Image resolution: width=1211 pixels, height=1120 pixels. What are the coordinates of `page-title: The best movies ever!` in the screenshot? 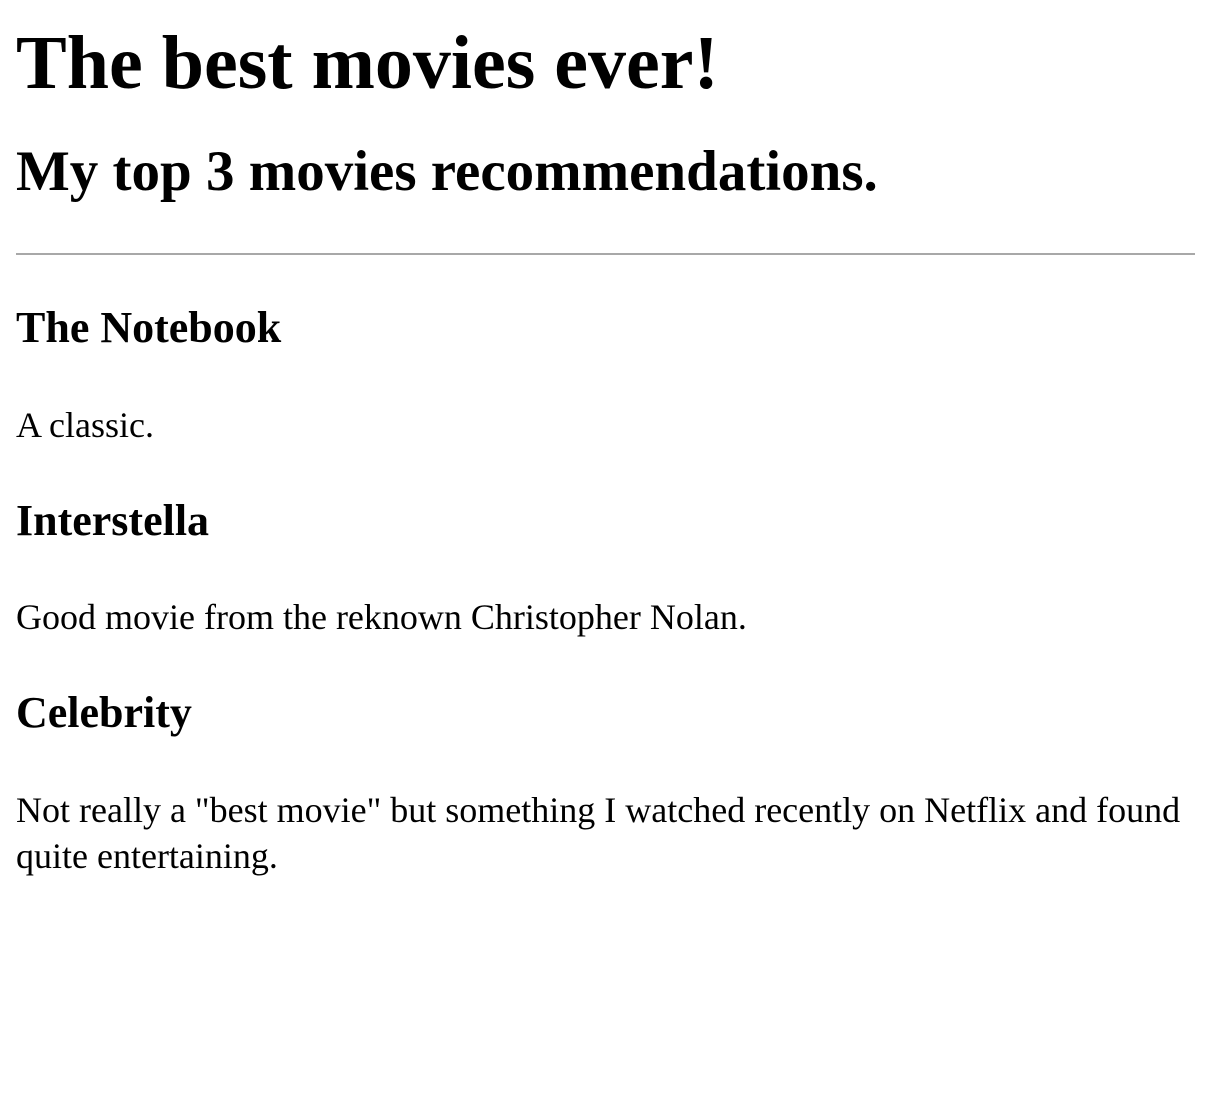 It's located at (367, 63).